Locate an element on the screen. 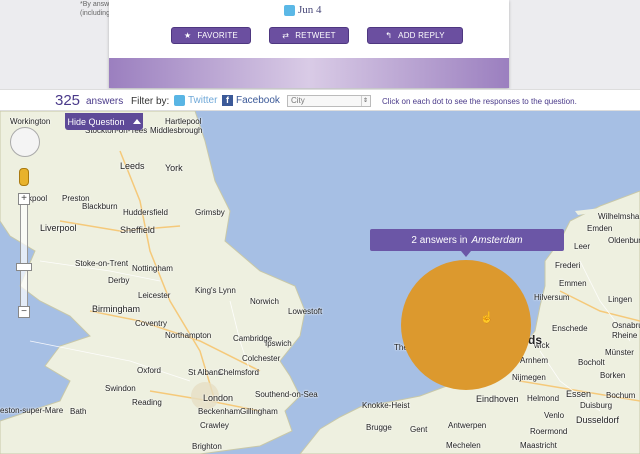 The width and height of the screenshot is (640, 454). place-label: Derby is located at coordinates (119, 280).